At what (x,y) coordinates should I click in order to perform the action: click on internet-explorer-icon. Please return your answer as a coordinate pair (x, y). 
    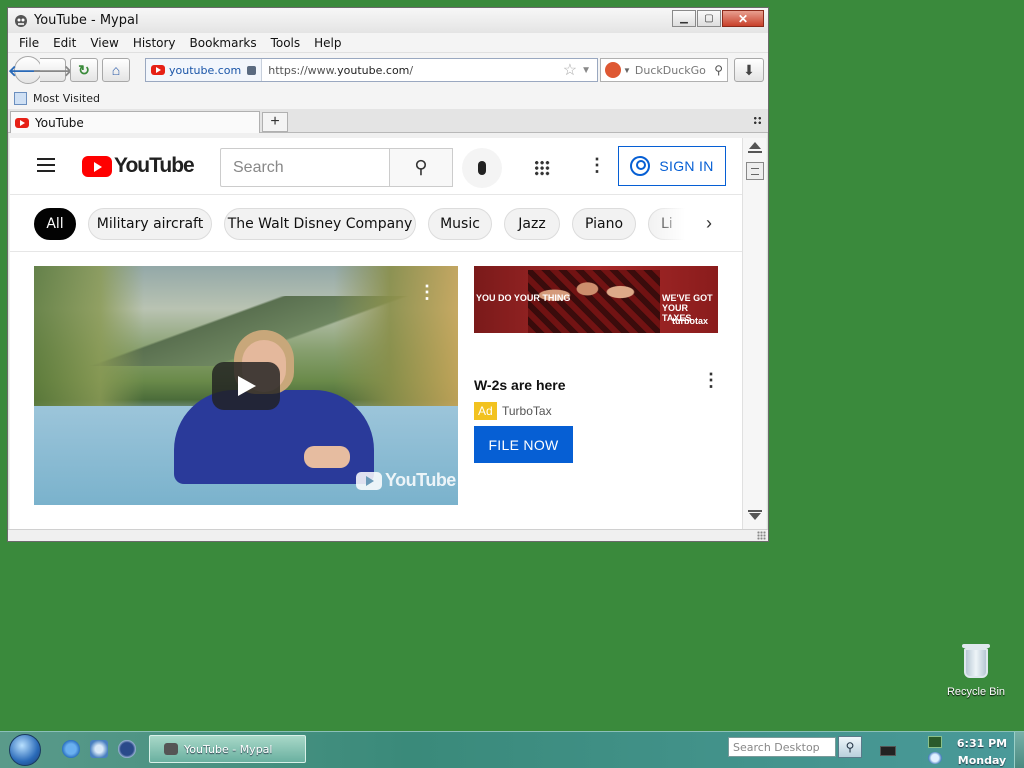
    Looking at the image, I should click on (71, 749).